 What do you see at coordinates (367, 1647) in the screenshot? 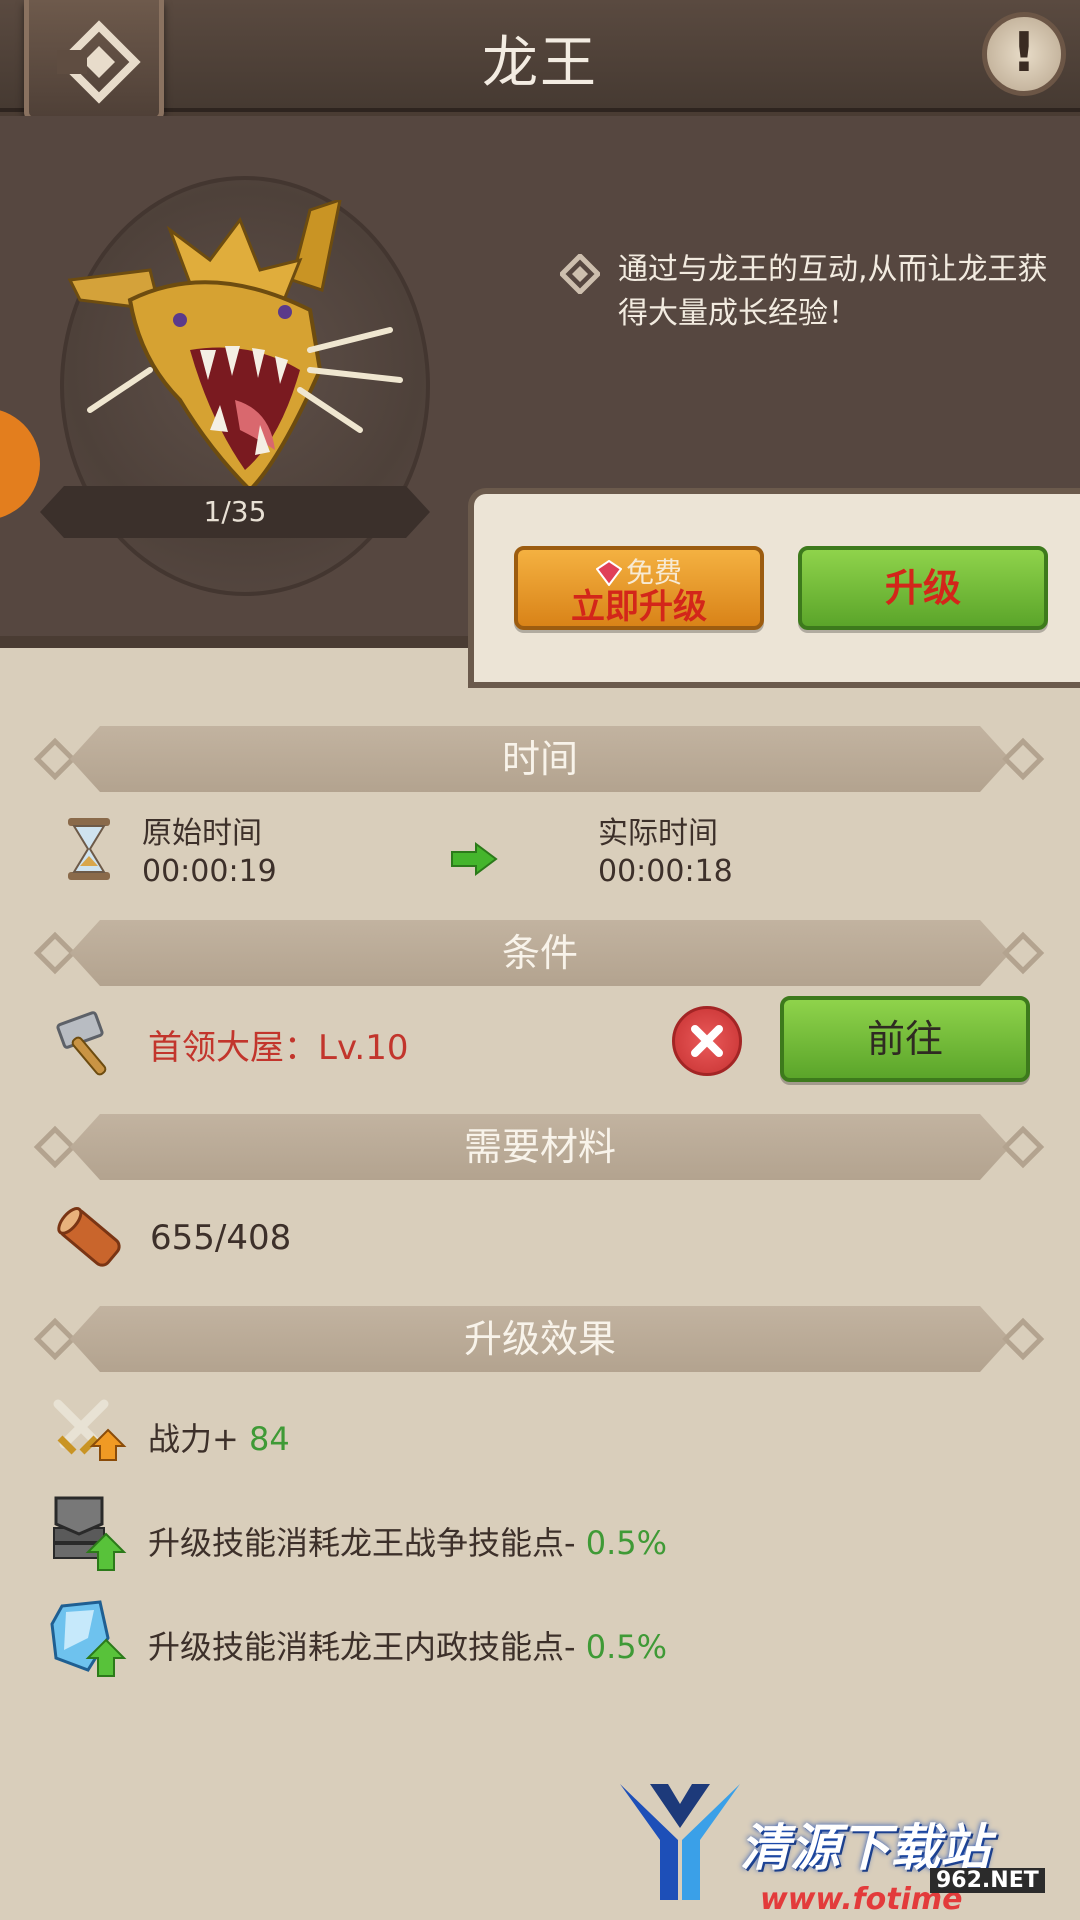
I see `effect-domestic-skill-label: 升级技能消耗龙王内政技能点-` at bounding box center [367, 1647].